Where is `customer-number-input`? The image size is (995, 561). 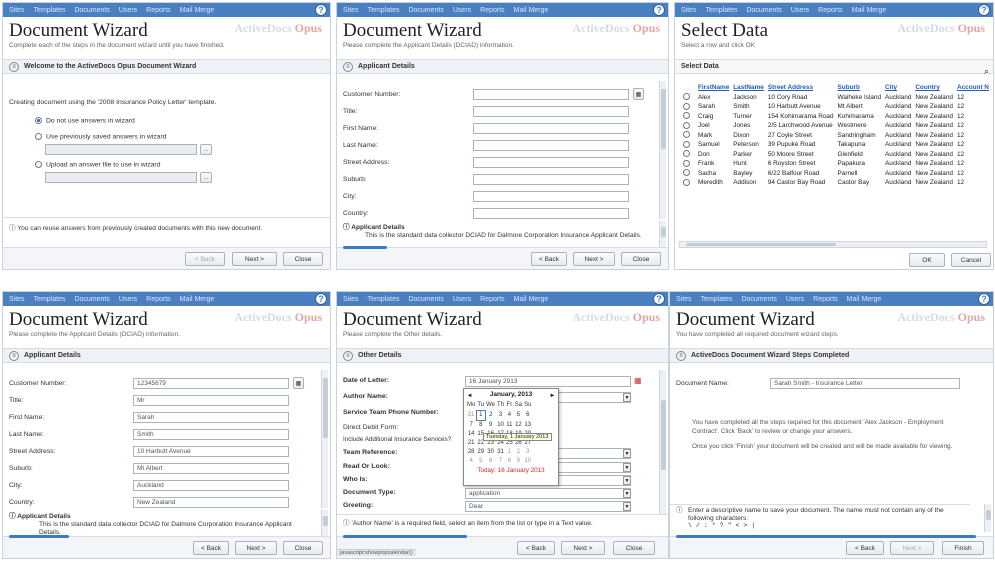 customer-number-input is located at coordinates (551, 94).